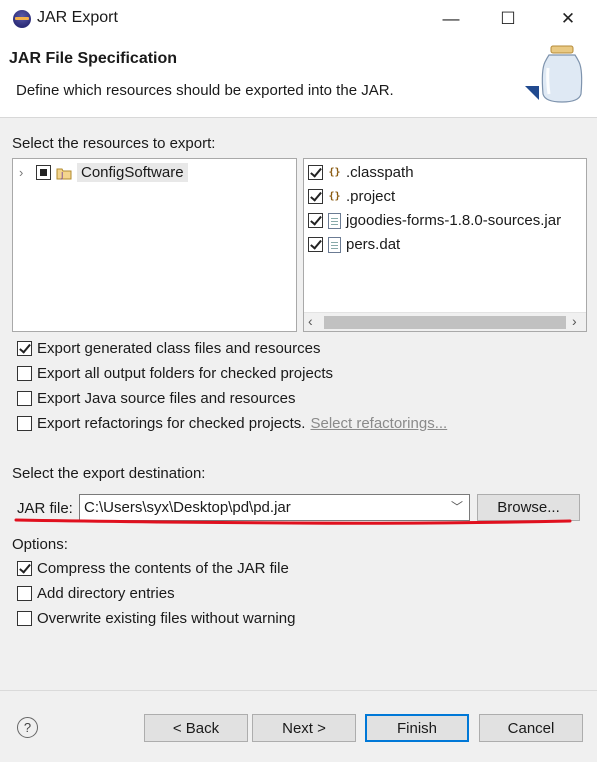 Image resolution: width=597 pixels, height=762 pixels. What do you see at coordinates (508, 19) in the screenshot?
I see `maximize-button: ☐` at bounding box center [508, 19].